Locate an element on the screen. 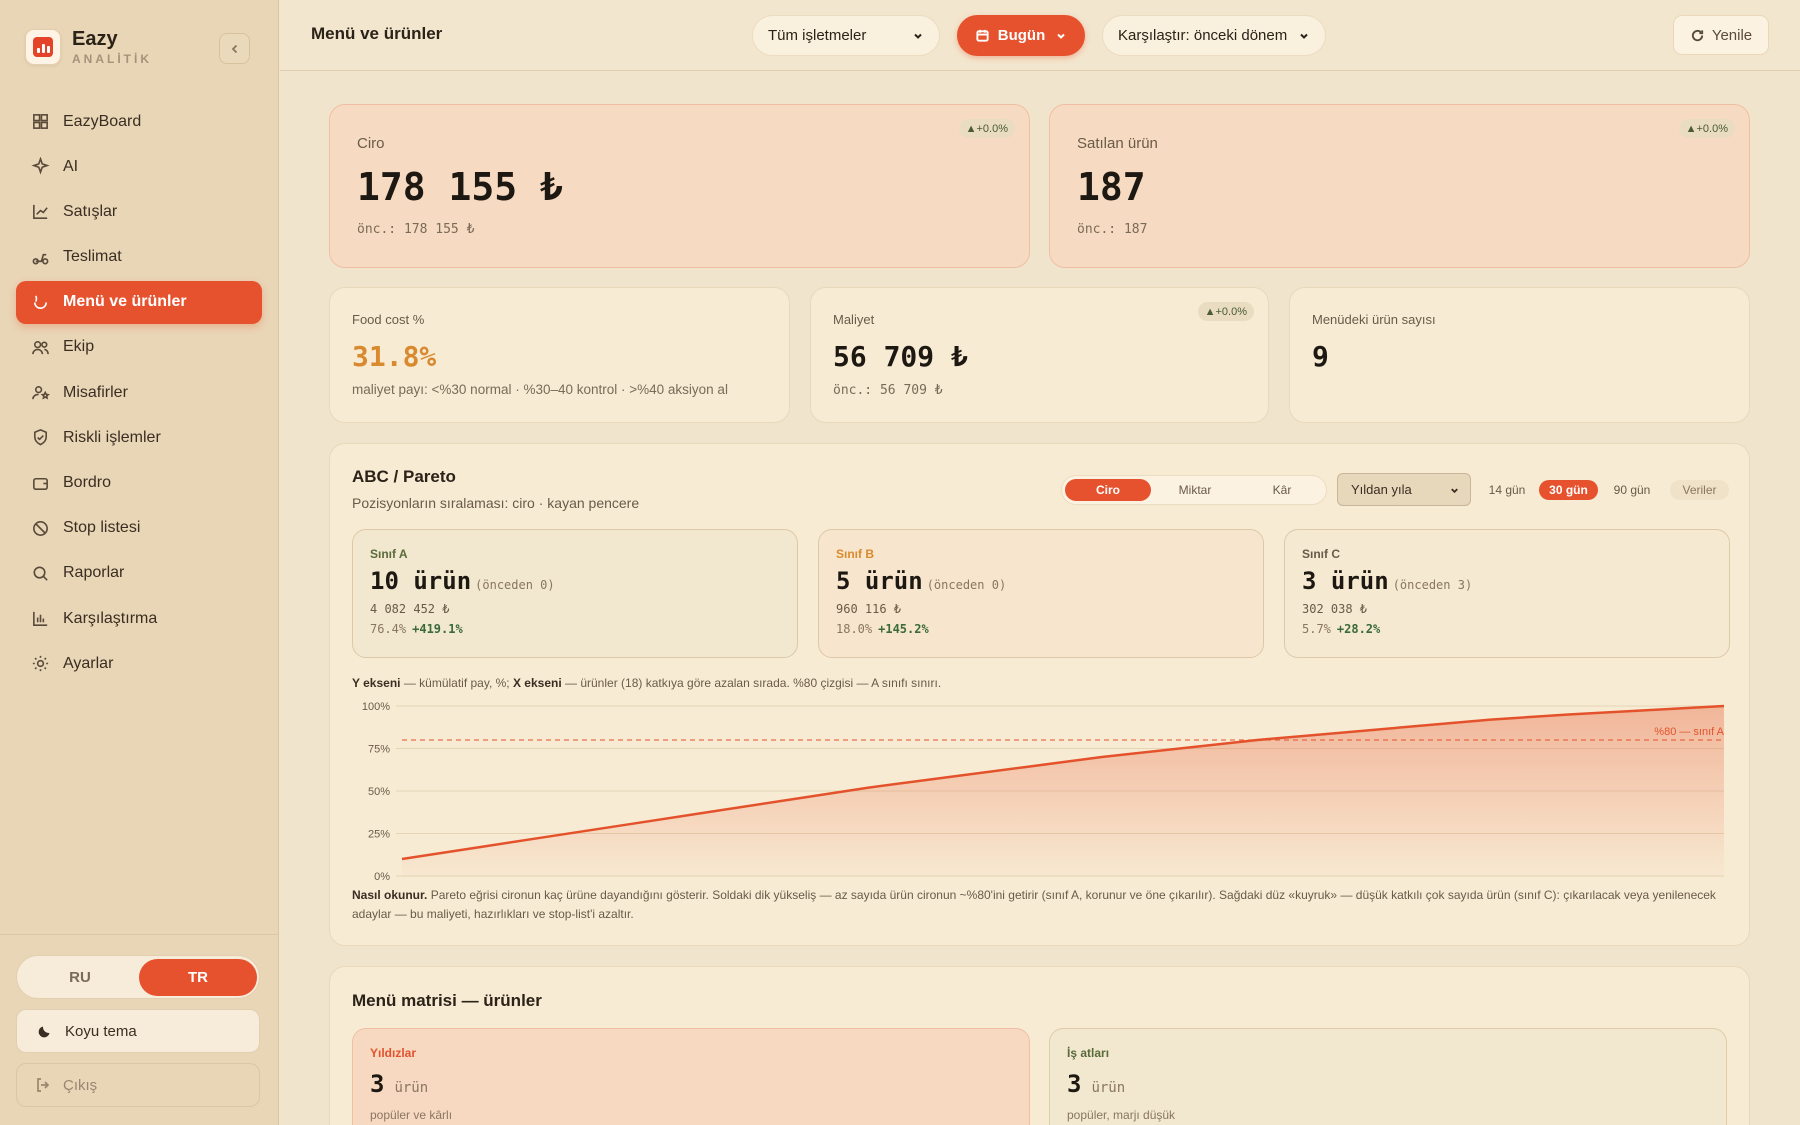 The width and height of the screenshot is (1800, 1125). lang-ru-button: RU is located at coordinates (80, 977).